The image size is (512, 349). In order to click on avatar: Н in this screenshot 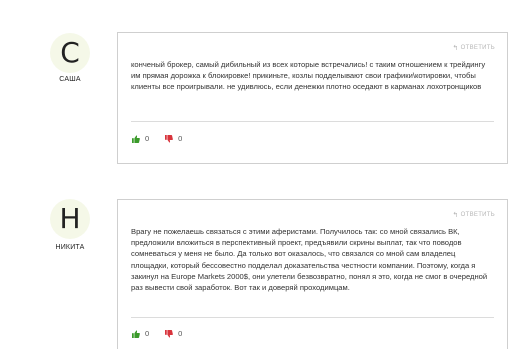, I will do `click(70, 219)`.